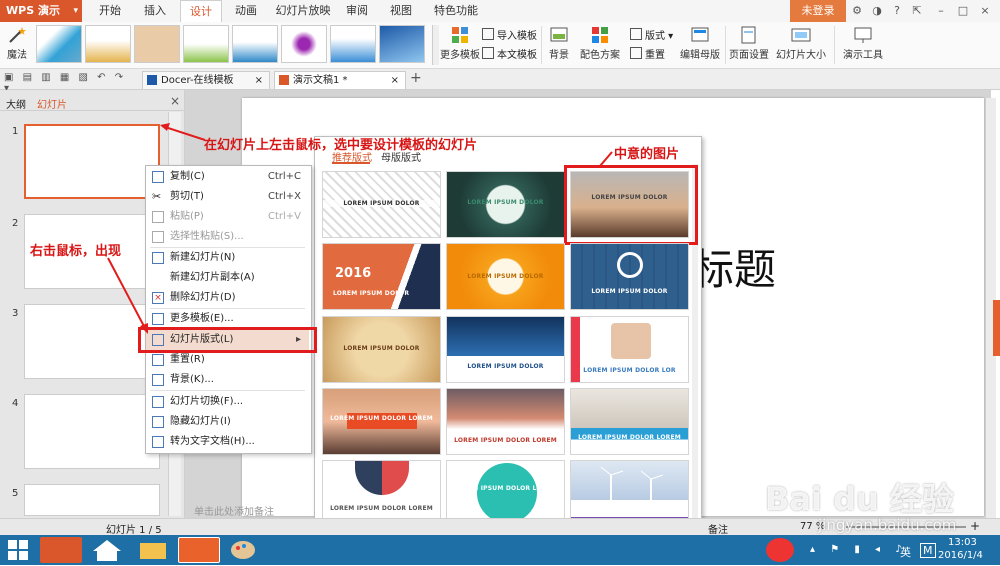  I want to click on annotation-left: 右击鼠标，出现, so click(76, 251).